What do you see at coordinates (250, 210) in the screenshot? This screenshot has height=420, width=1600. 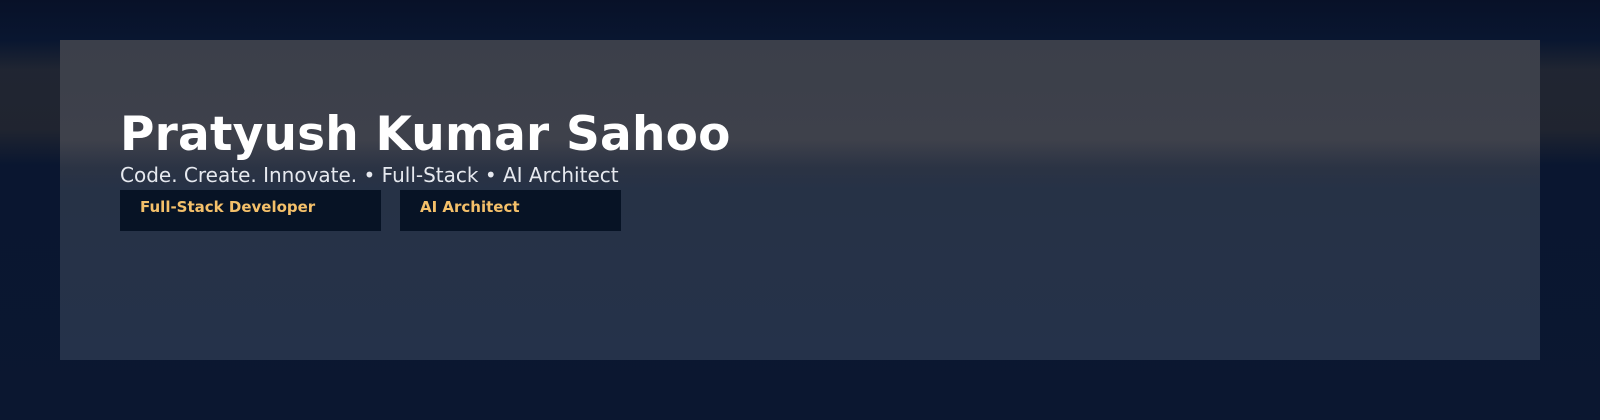 I see `badge-full-stack-developer: Full-Stack Developer` at bounding box center [250, 210].